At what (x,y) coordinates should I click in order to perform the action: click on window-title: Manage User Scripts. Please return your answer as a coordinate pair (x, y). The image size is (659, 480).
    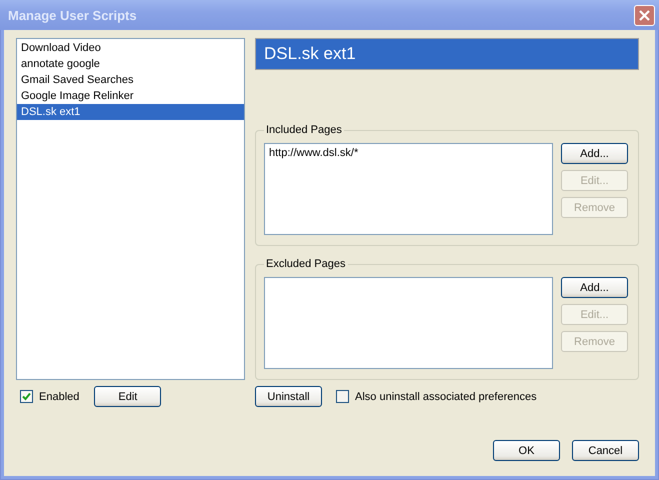
    Looking at the image, I should click on (72, 15).